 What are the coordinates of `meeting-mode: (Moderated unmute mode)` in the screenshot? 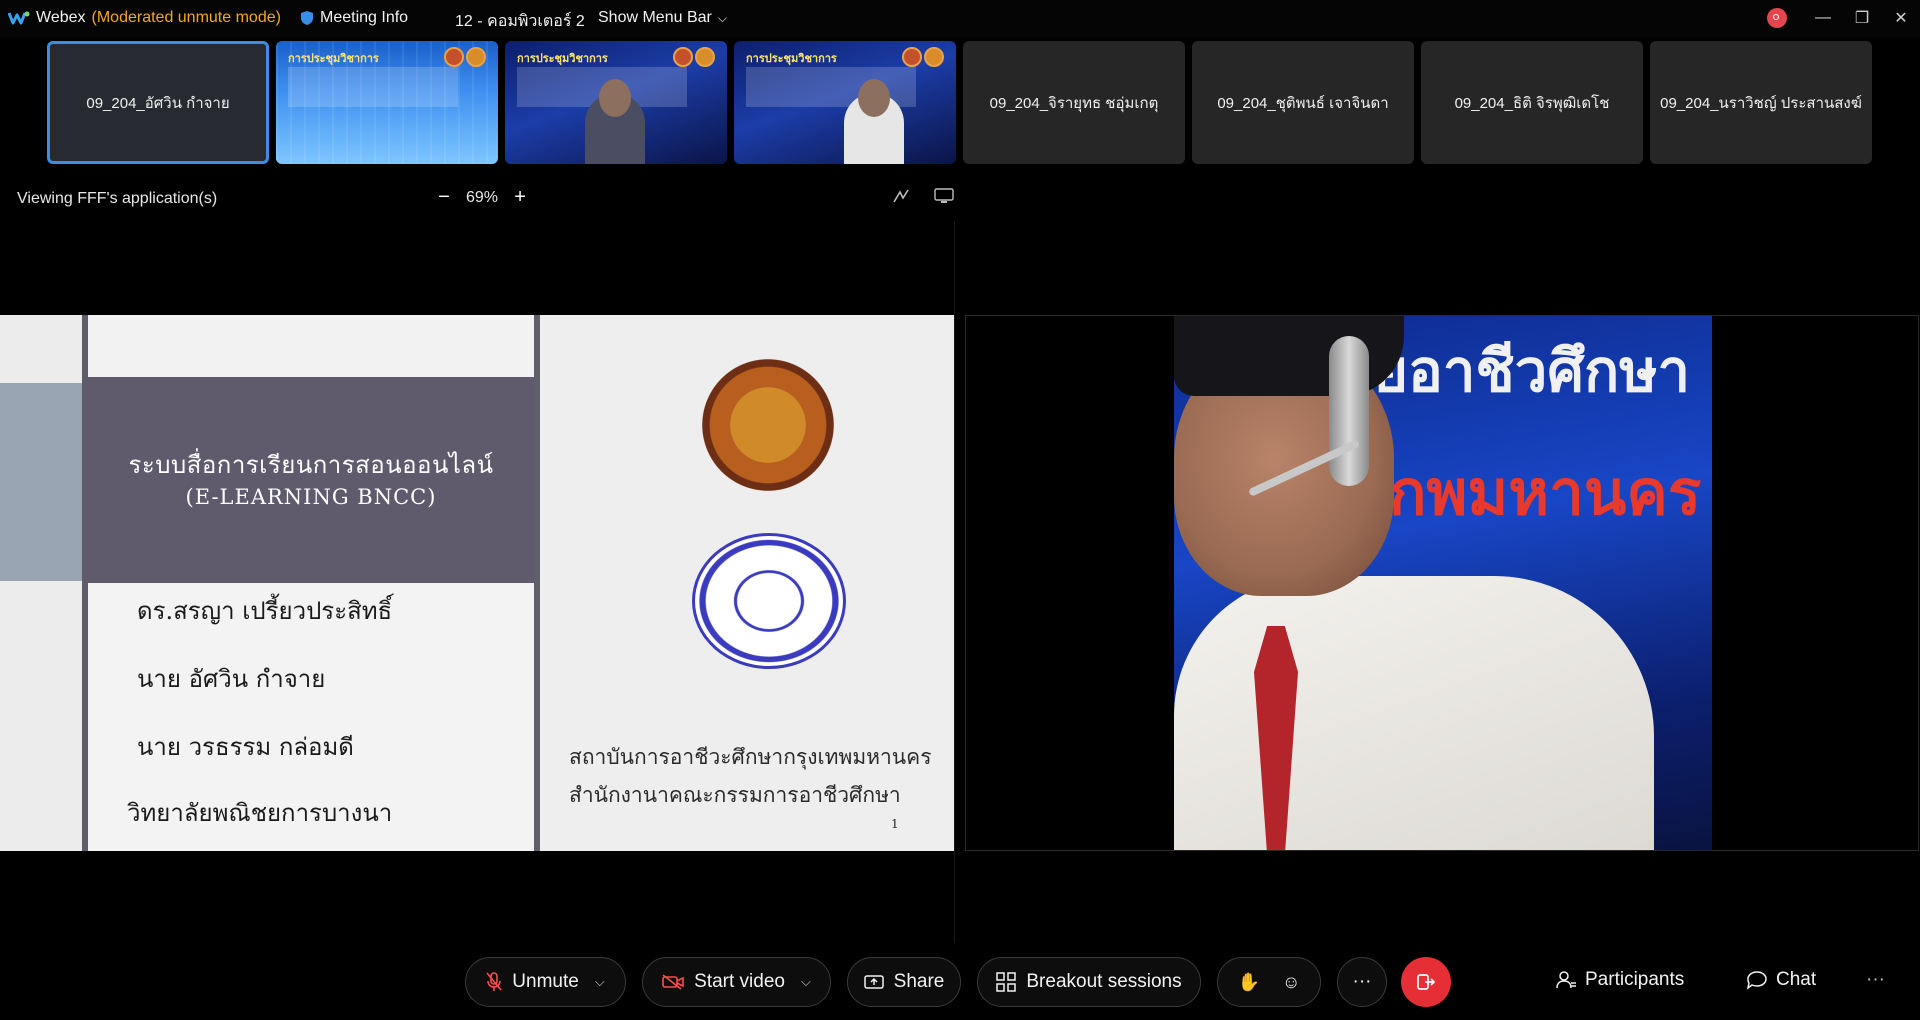 It's located at (186, 17).